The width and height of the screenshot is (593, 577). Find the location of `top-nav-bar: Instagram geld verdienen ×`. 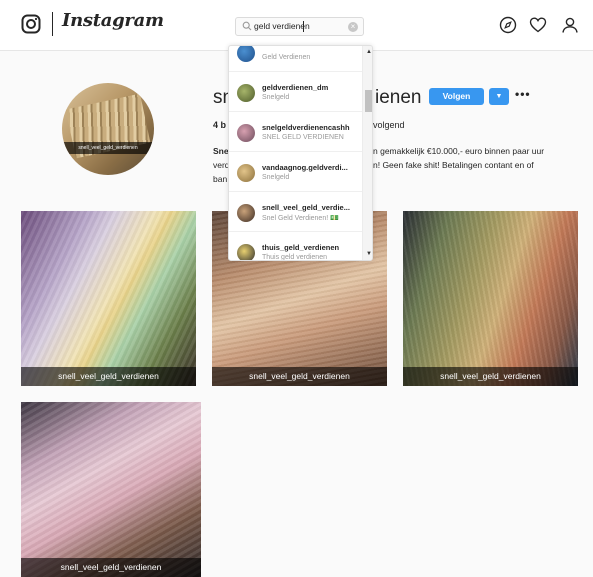

top-nav-bar: Instagram geld verdienen × is located at coordinates (296, 25).